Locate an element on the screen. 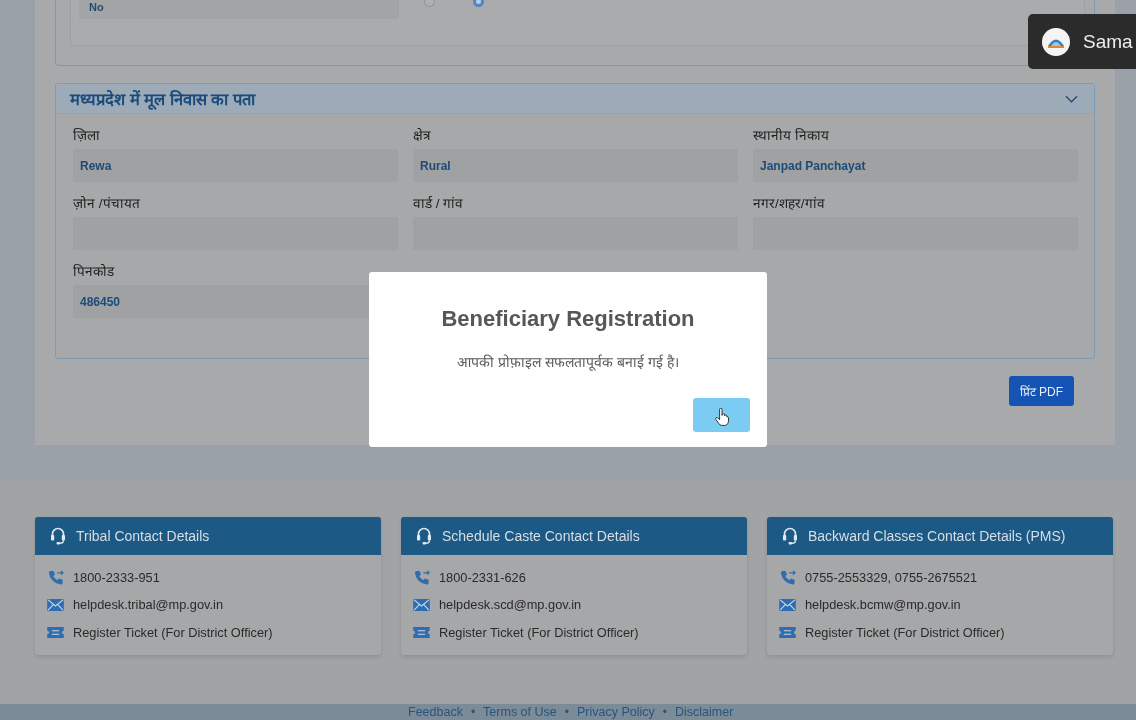 This screenshot has height=720, width=1136. toast-text: Sama is located at coordinates (1108, 41).